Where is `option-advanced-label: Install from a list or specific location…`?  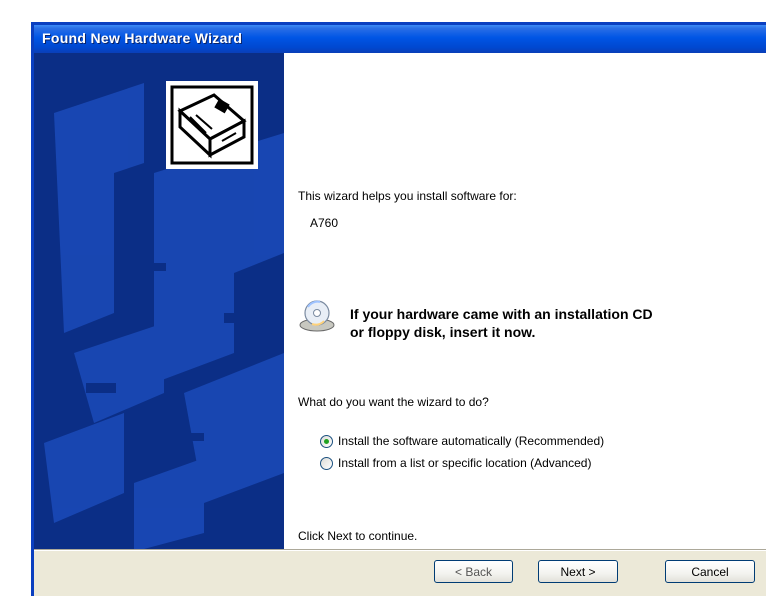
option-advanced-label: Install from a list or specific location… is located at coordinates (465, 463).